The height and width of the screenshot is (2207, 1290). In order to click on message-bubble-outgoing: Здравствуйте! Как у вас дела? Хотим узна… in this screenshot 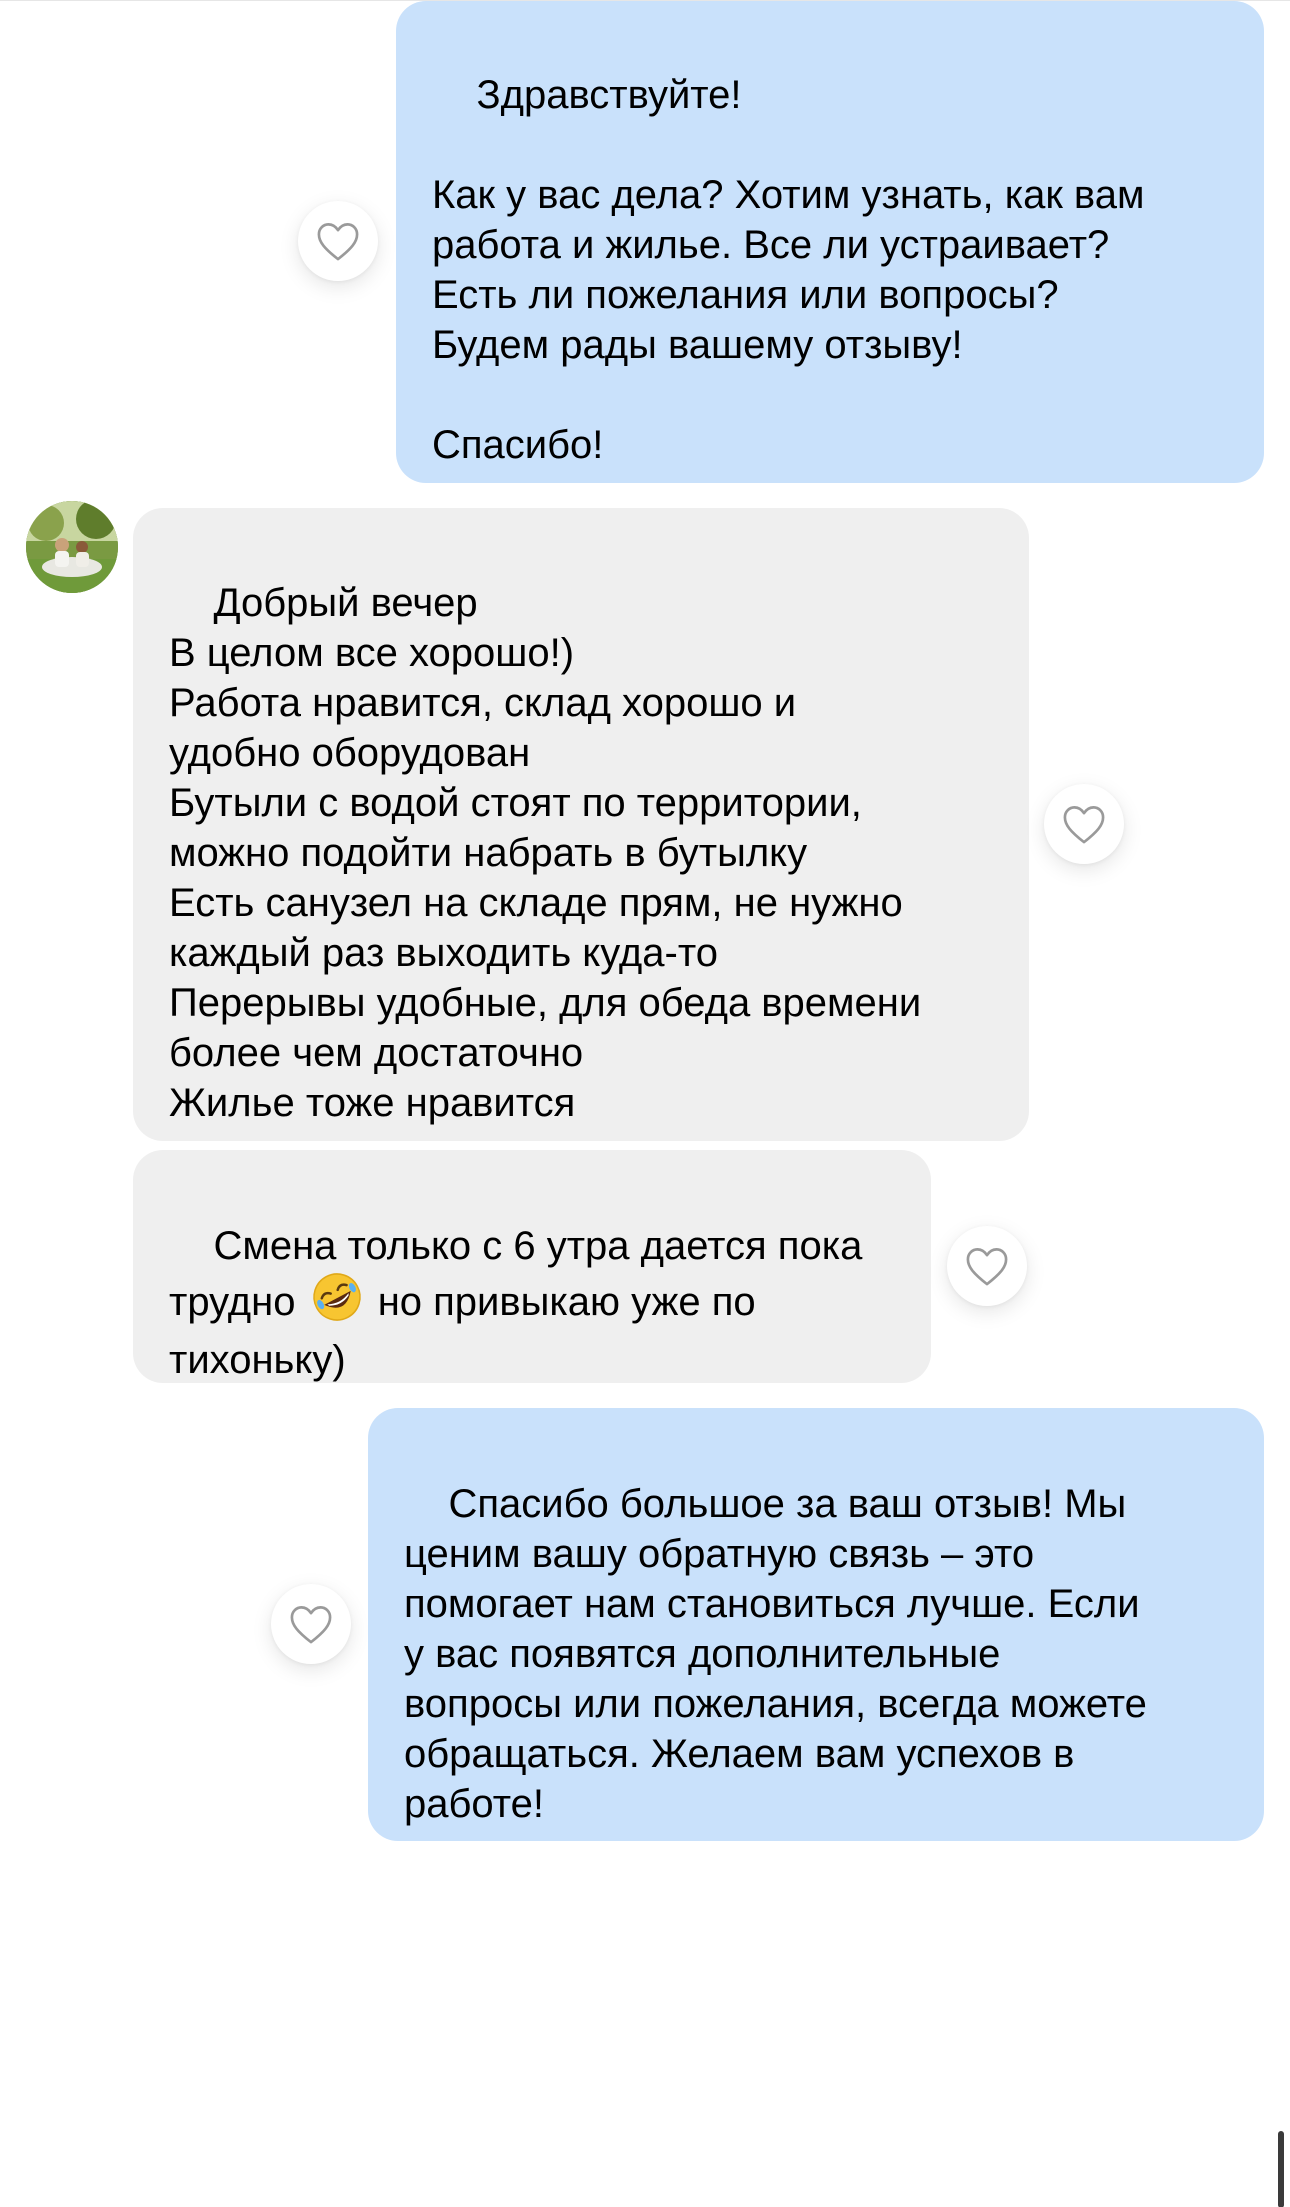, I will do `click(830, 242)`.